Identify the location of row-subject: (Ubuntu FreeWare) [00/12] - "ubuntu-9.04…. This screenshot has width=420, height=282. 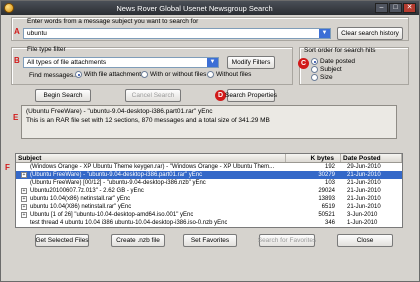
(118, 183).